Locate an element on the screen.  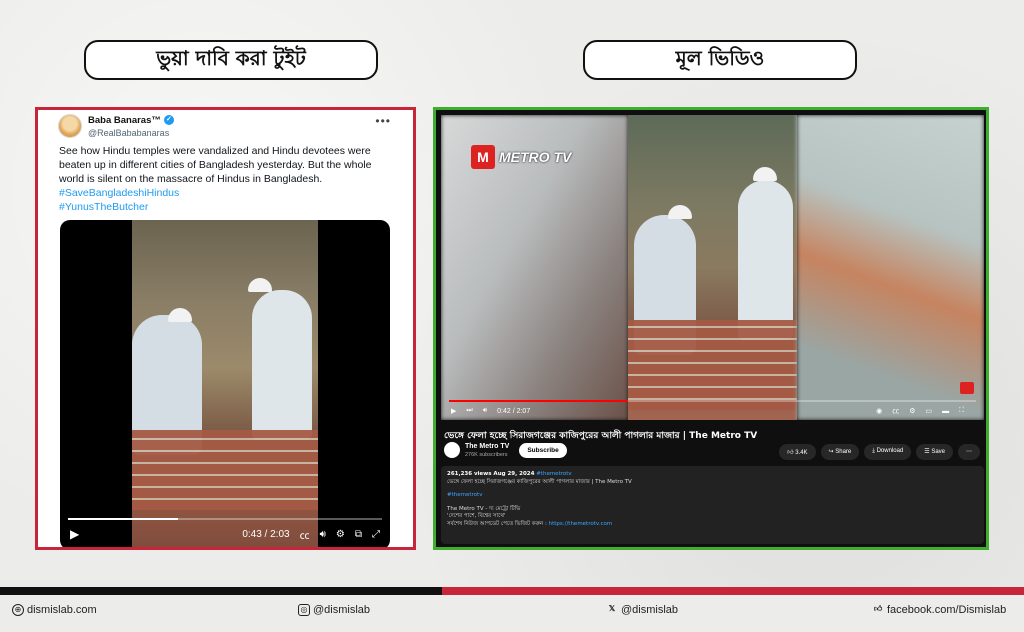
metro-tv-logo: M METRO TV is located at coordinates (521, 157).